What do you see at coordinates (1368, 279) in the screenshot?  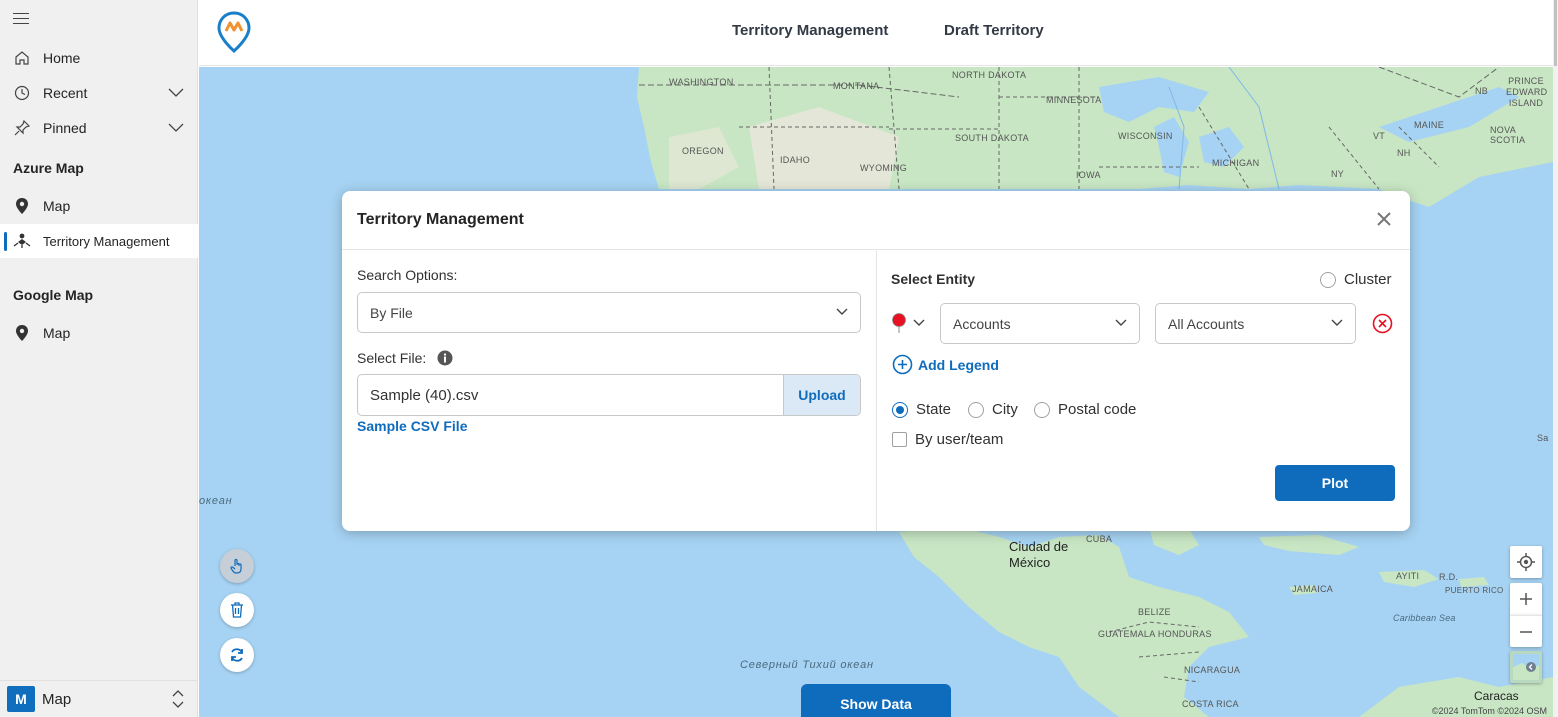 I see `cluster-label: Cluster` at bounding box center [1368, 279].